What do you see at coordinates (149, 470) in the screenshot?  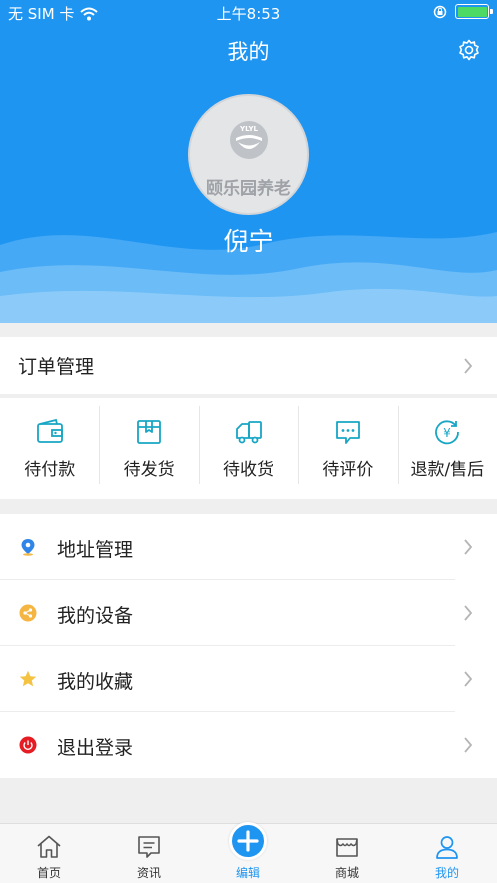 I see `status-label: 待发货` at bounding box center [149, 470].